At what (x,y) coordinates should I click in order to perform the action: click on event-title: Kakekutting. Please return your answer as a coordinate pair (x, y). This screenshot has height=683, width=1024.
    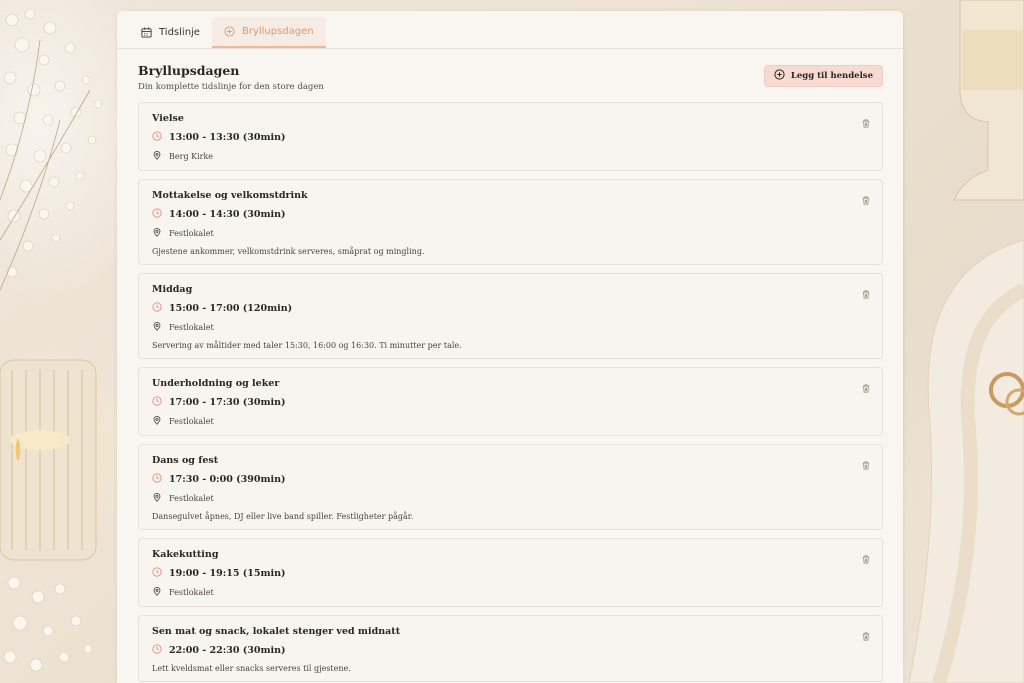
    Looking at the image, I should click on (185, 554).